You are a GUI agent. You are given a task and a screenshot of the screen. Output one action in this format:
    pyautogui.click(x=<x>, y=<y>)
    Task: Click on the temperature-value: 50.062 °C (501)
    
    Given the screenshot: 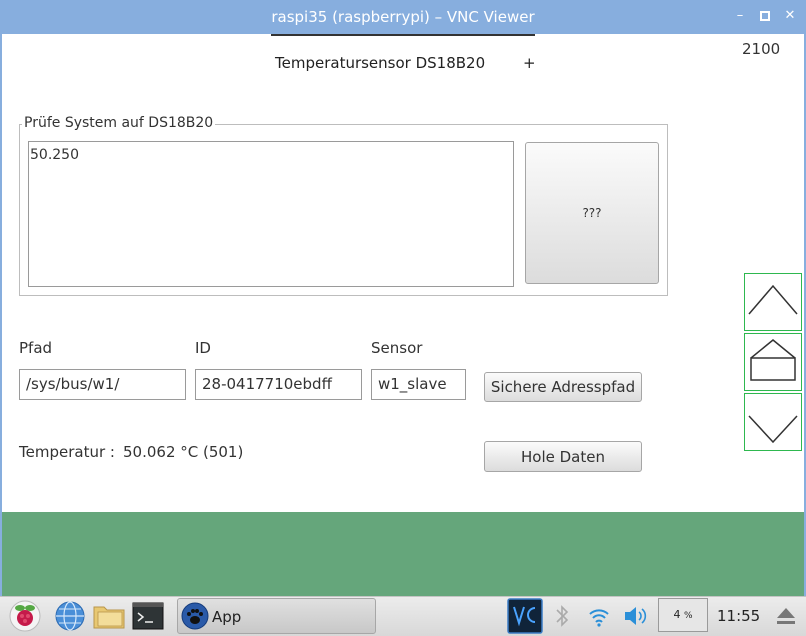 What is the action you would take?
    pyautogui.click(x=183, y=452)
    